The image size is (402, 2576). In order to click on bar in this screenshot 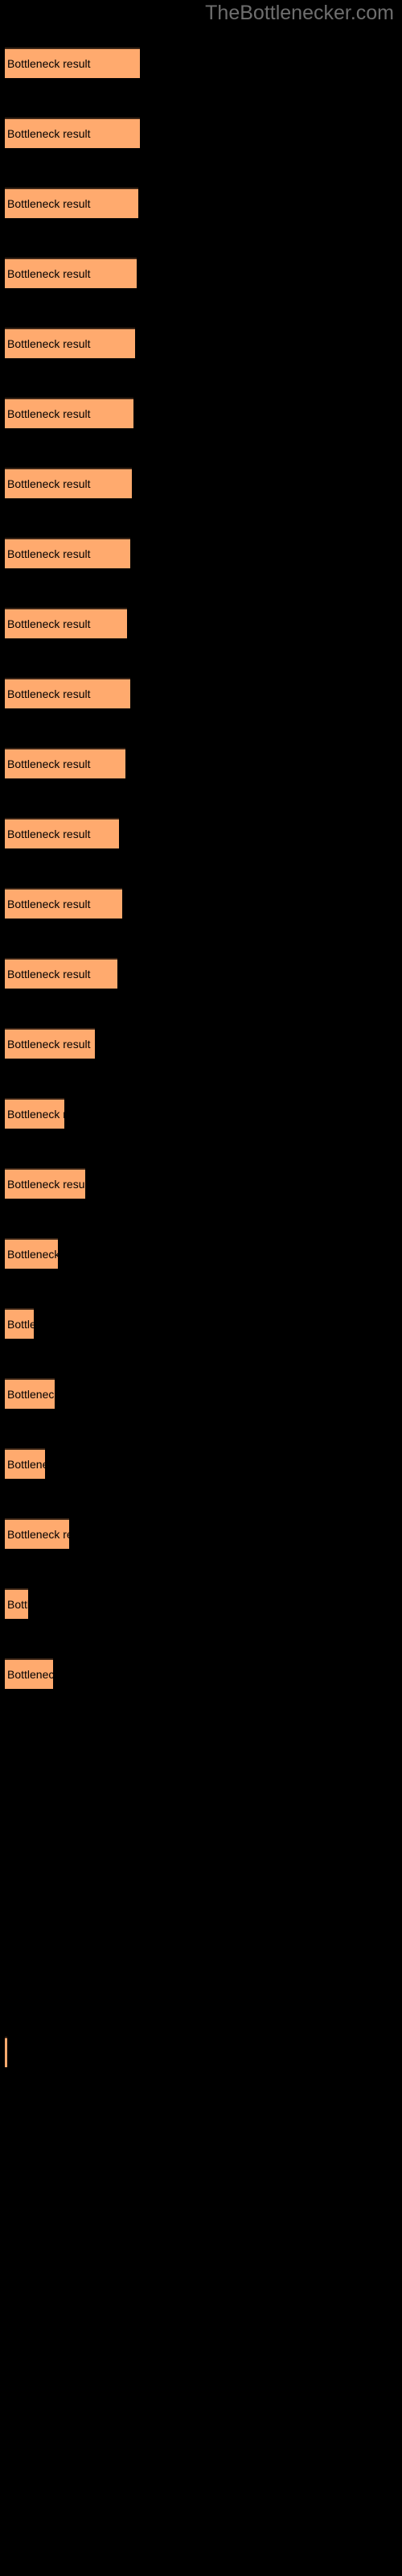, I will do `click(6, 2052)`.